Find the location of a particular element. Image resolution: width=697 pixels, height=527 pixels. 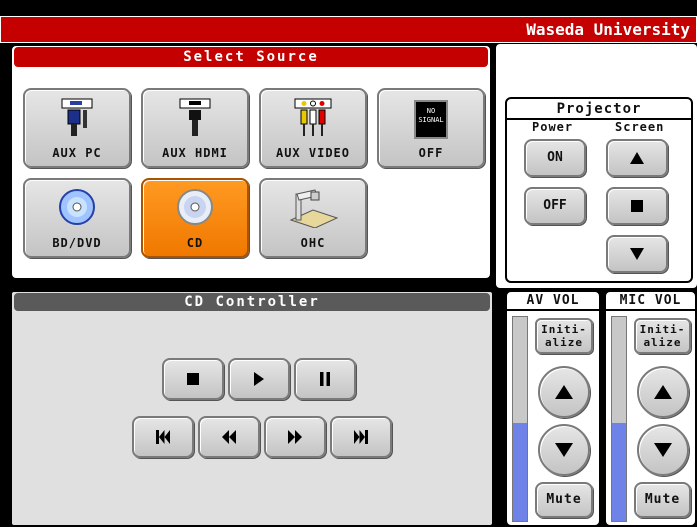

source-button-ohc: OHC is located at coordinates (313, 218).